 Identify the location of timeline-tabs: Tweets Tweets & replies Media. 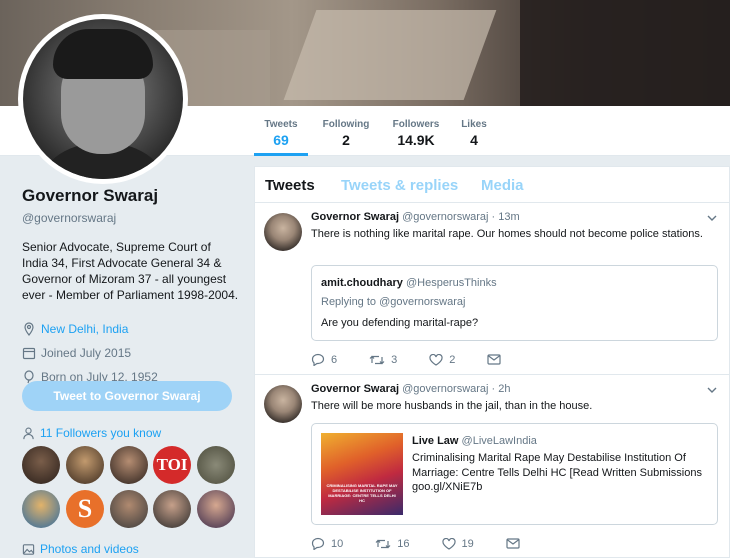
(492, 185).